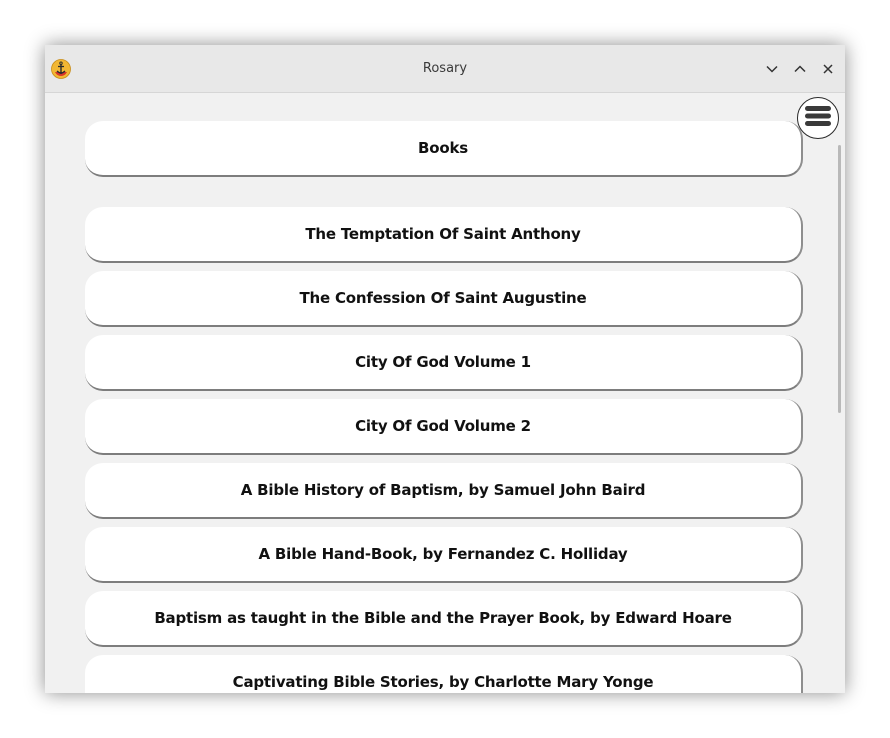 This screenshot has width=890, height=738. I want to click on book-item: The Temptation Of Saint Anthony, so click(444, 235).